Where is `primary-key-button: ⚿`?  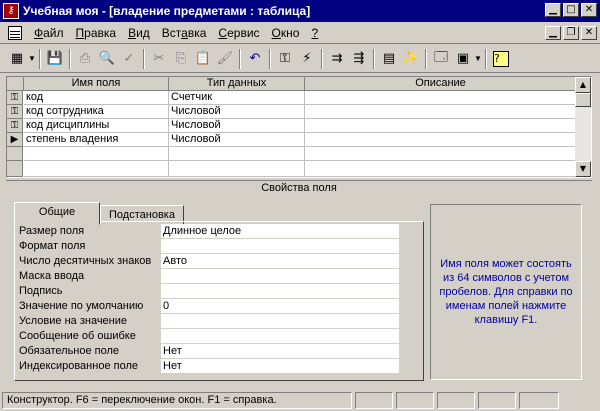
primary-key-button: ⚿ is located at coordinates (285, 59).